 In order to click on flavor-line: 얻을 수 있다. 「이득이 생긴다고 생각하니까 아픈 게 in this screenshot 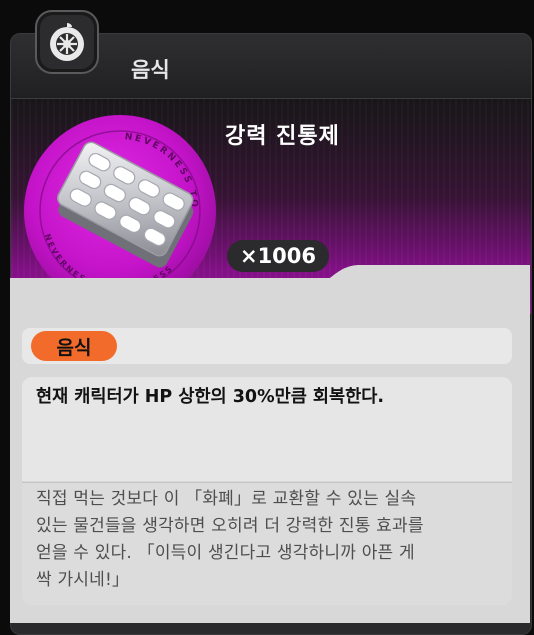, I will do `click(225, 553)`.